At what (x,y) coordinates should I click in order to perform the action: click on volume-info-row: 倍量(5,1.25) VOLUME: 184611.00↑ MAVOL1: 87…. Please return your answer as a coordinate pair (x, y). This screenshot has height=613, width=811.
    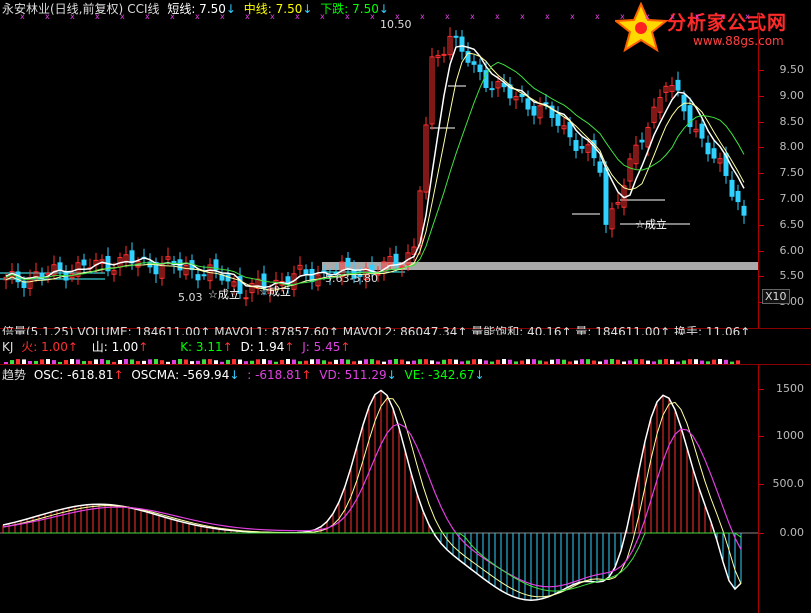
    Looking at the image, I should click on (376, 330).